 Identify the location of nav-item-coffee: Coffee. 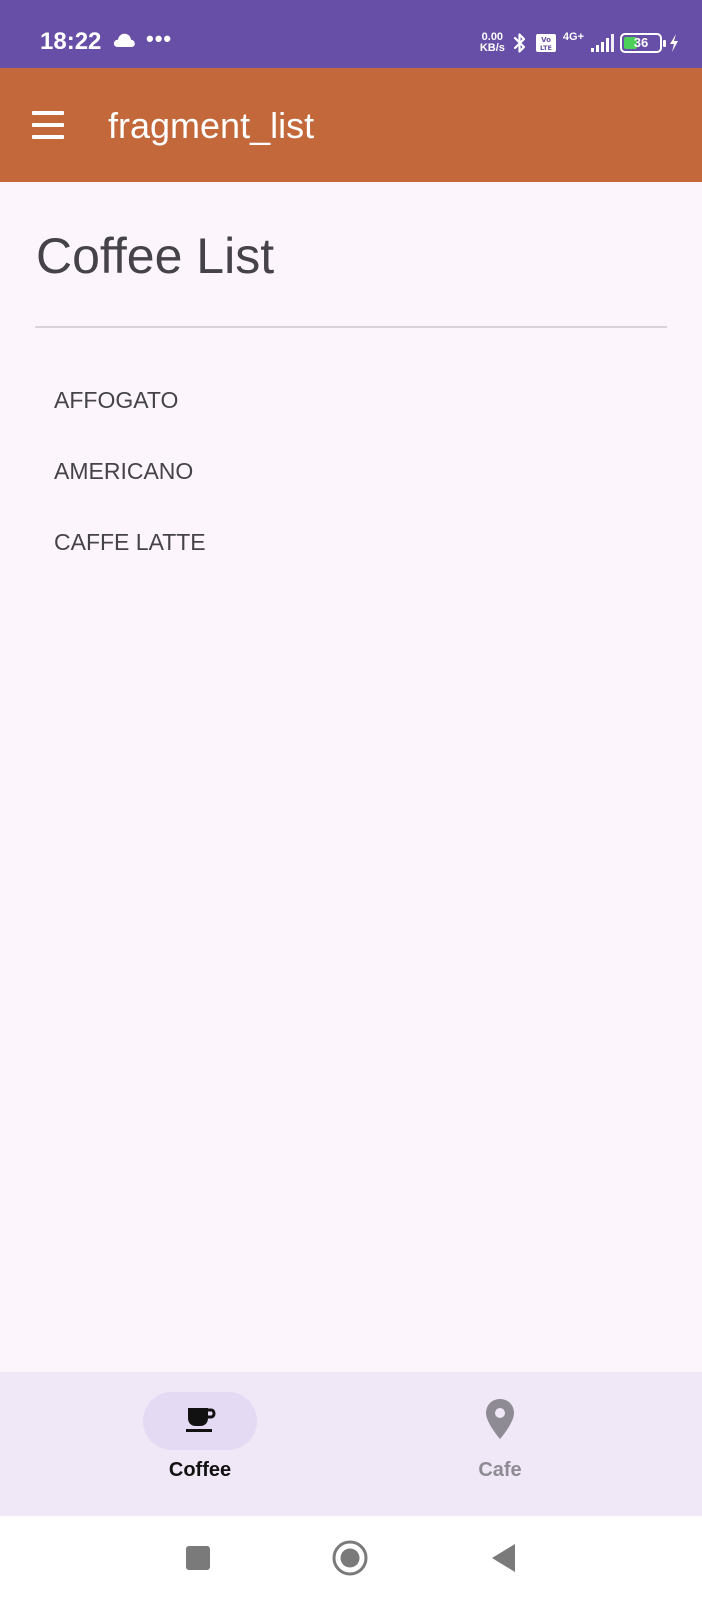
(200, 1442).